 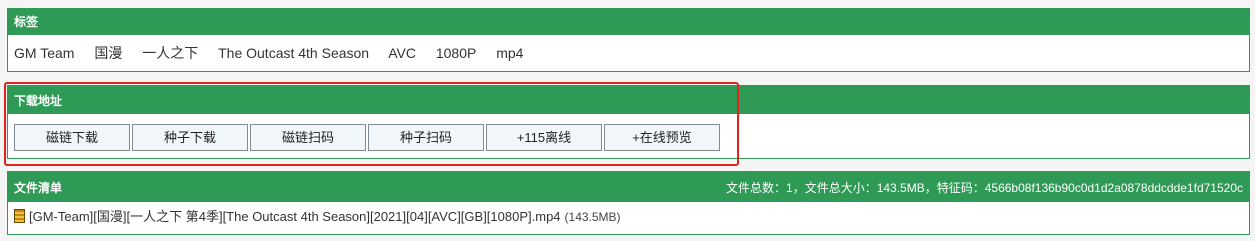 I want to click on tag-item: AVC, so click(x=402, y=53).